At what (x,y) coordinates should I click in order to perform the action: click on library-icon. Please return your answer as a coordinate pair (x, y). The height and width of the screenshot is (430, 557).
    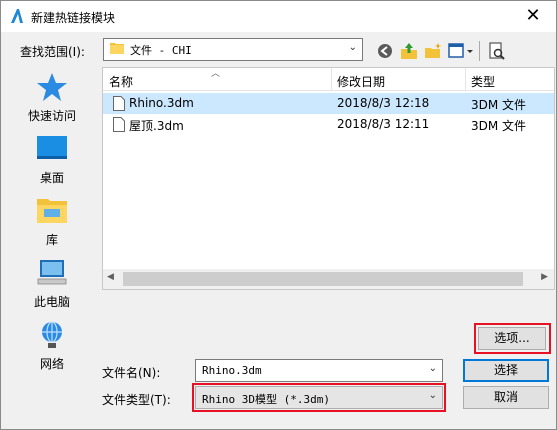
    Looking at the image, I should click on (52, 211).